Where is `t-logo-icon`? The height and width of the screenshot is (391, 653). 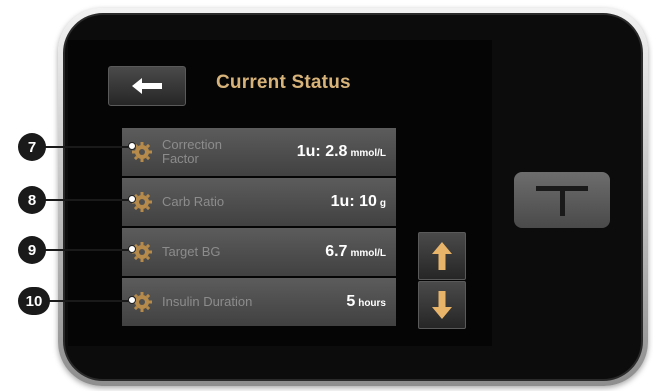 t-logo-icon is located at coordinates (562, 201).